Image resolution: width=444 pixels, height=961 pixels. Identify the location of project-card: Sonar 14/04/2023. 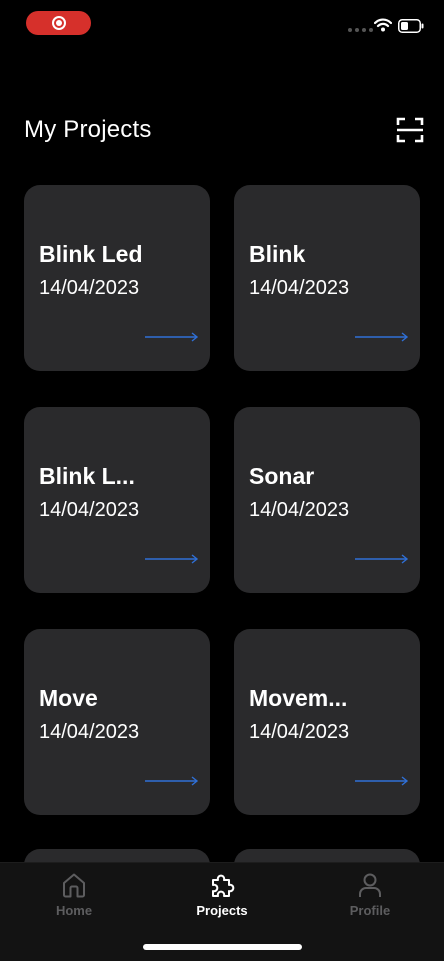
(327, 500).